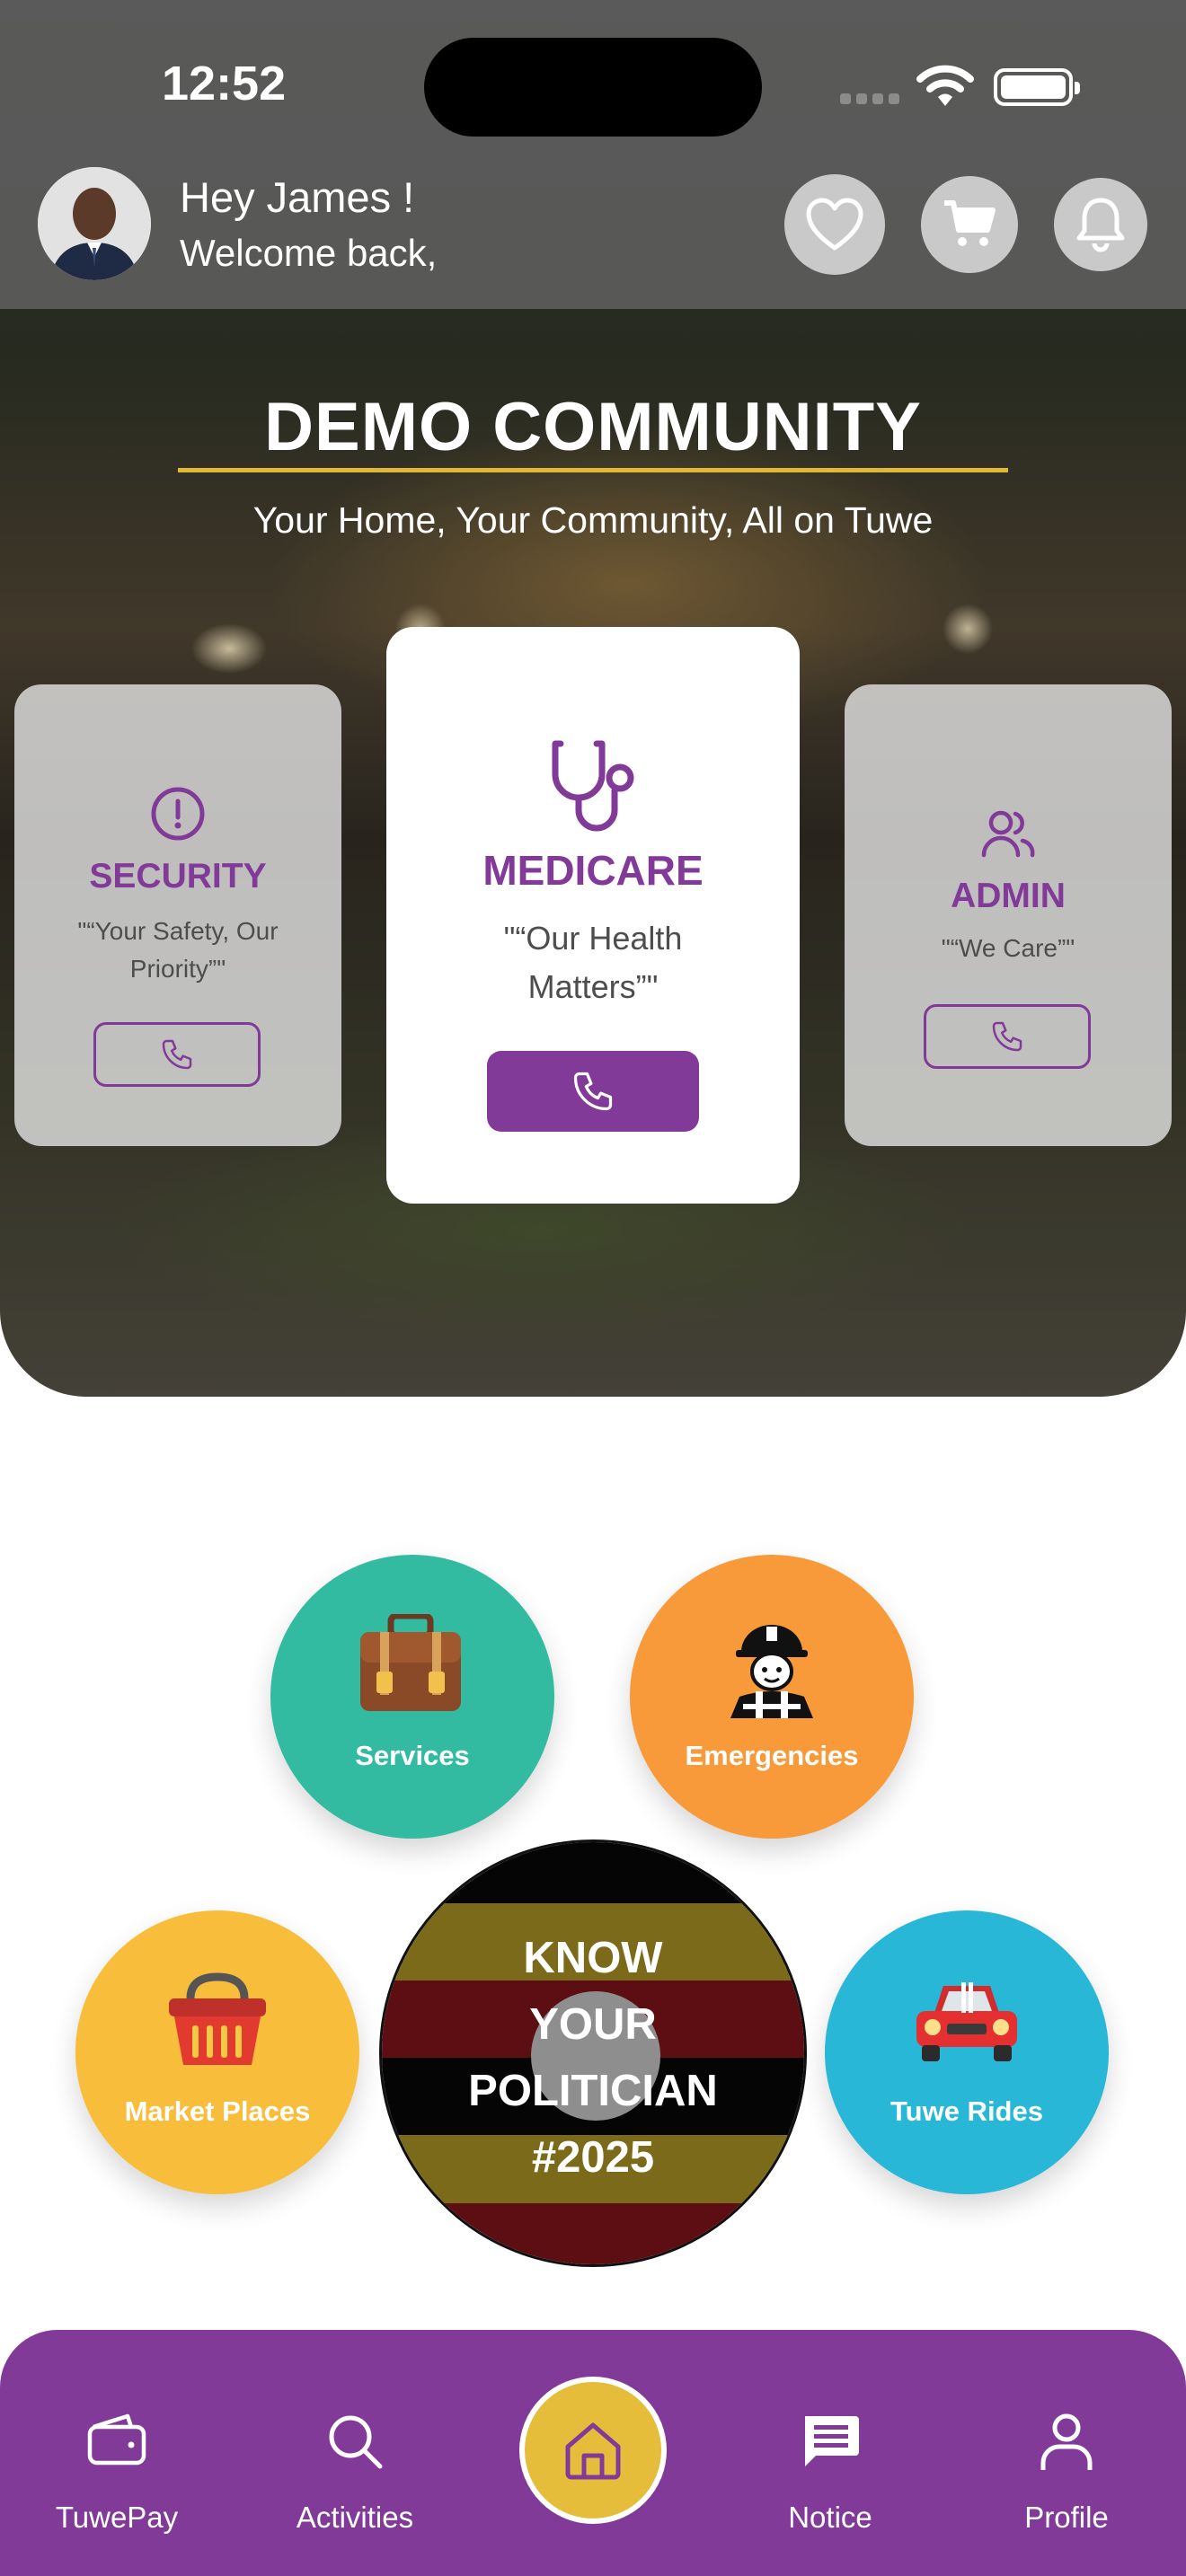  What do you see at coordinates (771, 1671) in the screenshot?
I see `firefighter-icon` at bounding box center [771, 1671].